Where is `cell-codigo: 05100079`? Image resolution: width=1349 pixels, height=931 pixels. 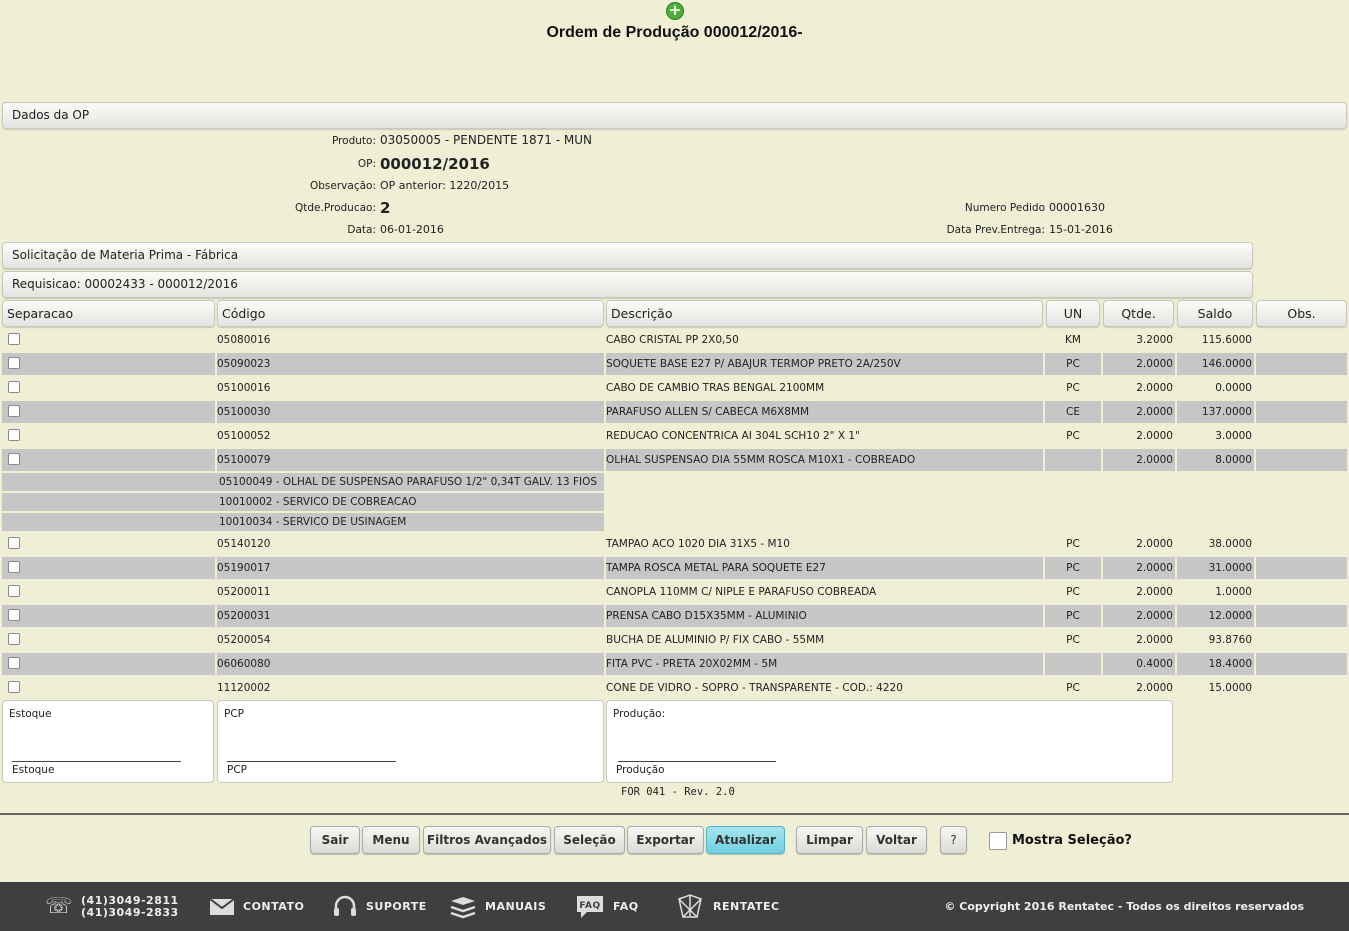 cell-codigo: 05100079 is located at coordinates (410, 460).